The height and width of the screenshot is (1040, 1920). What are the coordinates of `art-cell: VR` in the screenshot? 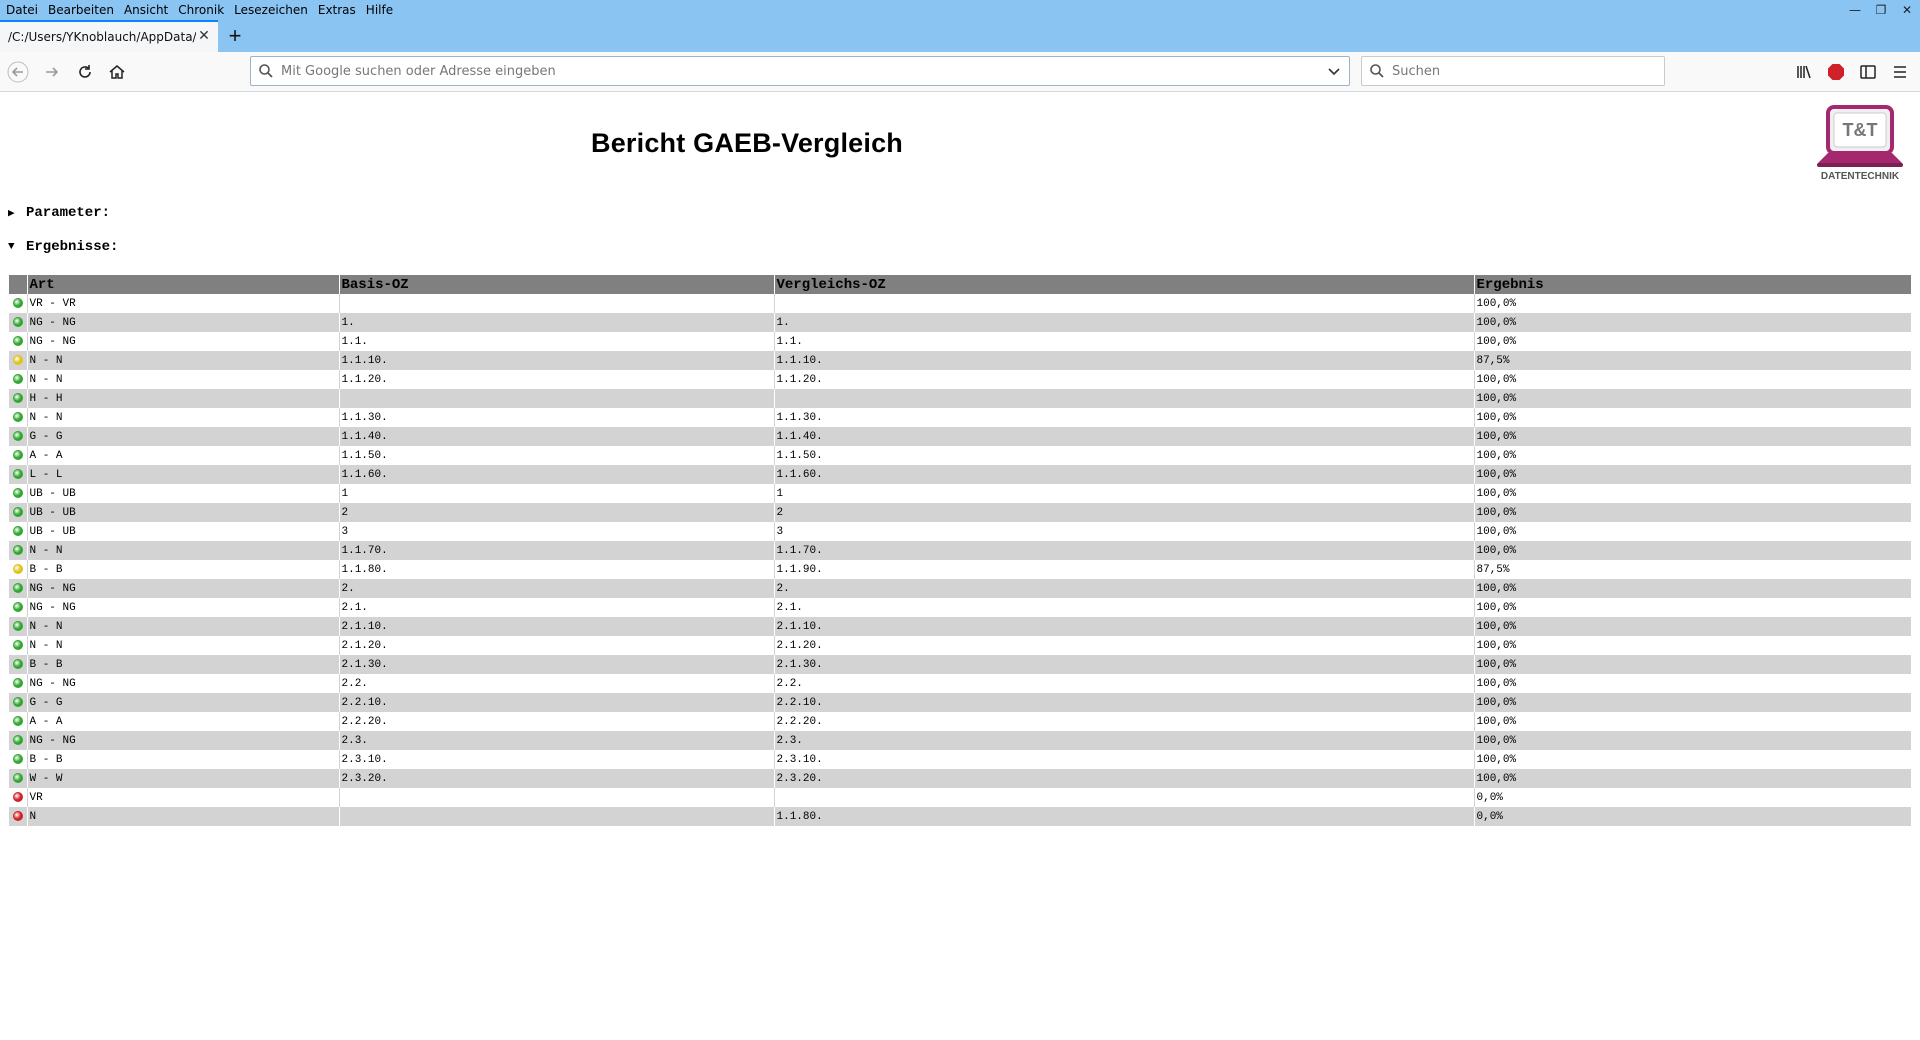 It's located at (182, 797).